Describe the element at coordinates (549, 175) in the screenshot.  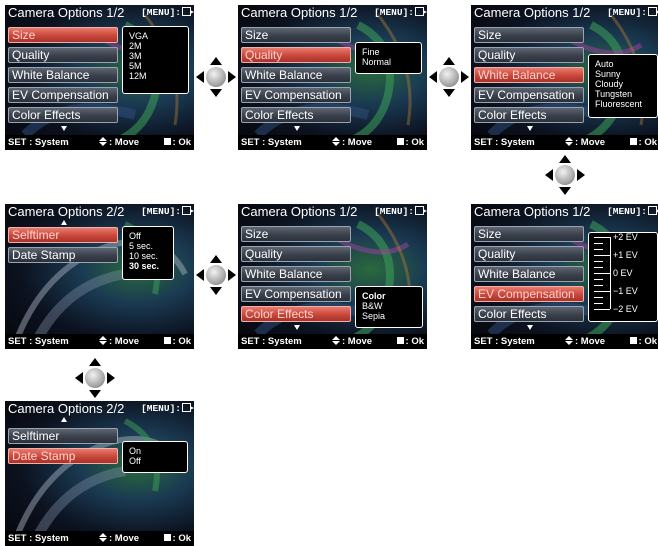
I see `dpad-left-icon` at that location.